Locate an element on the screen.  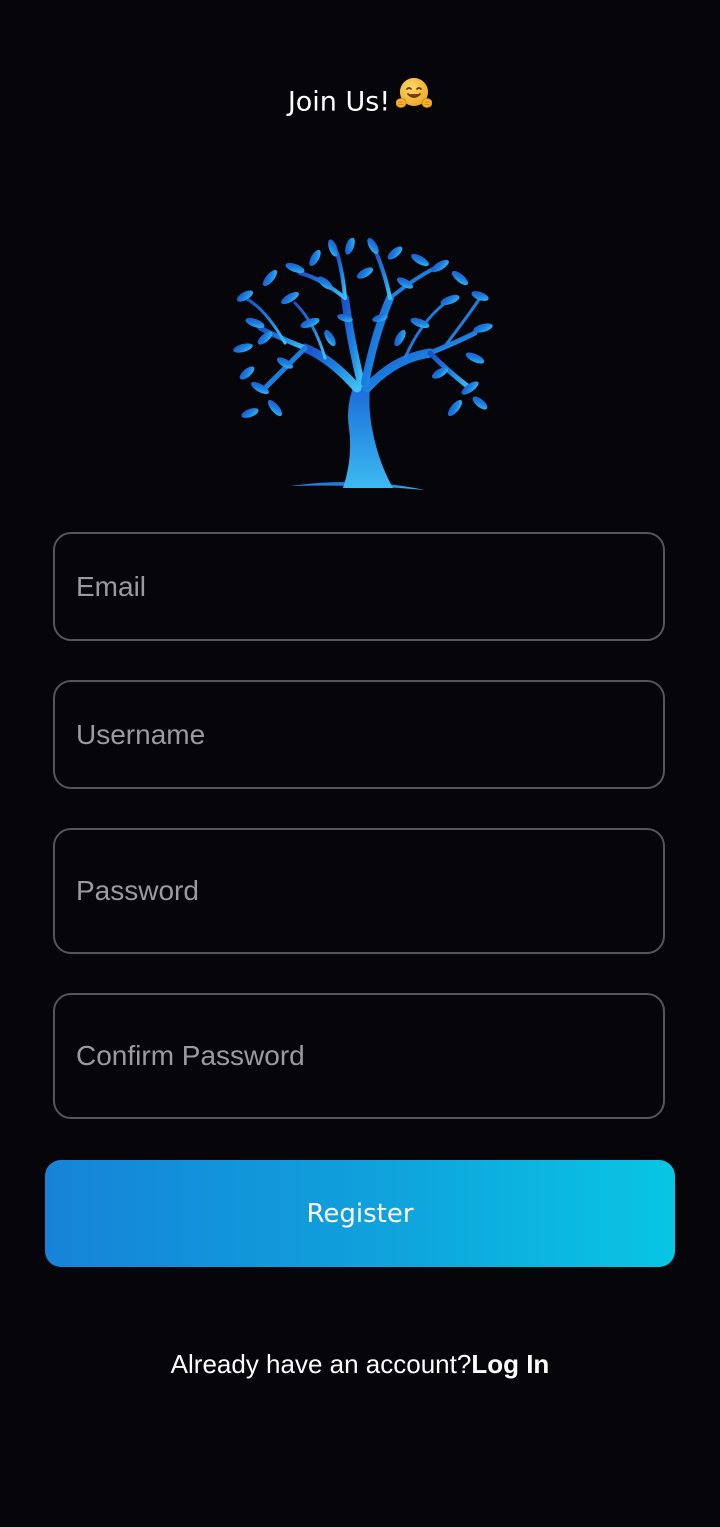
tree-logo-icon is located at coordinates (360, 367).